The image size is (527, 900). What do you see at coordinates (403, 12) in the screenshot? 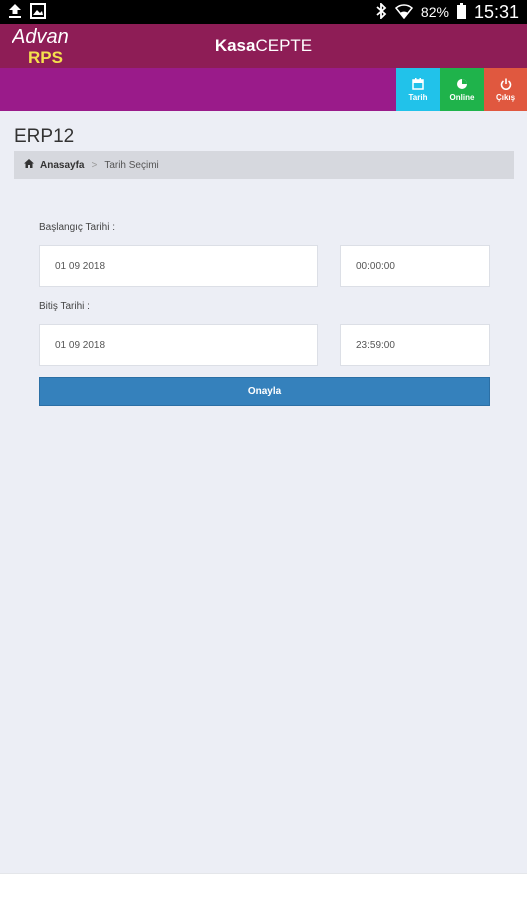
I see `wifi-icon` at bounding box center [403, 12].